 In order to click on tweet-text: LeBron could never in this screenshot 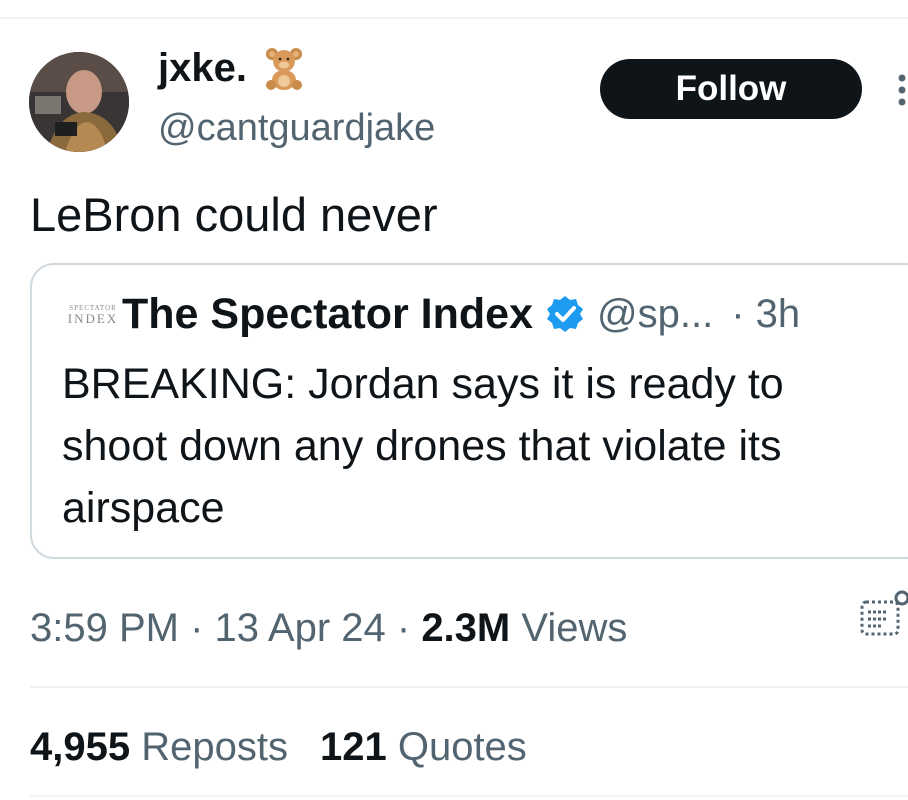, I will do `click(234, 214)`.